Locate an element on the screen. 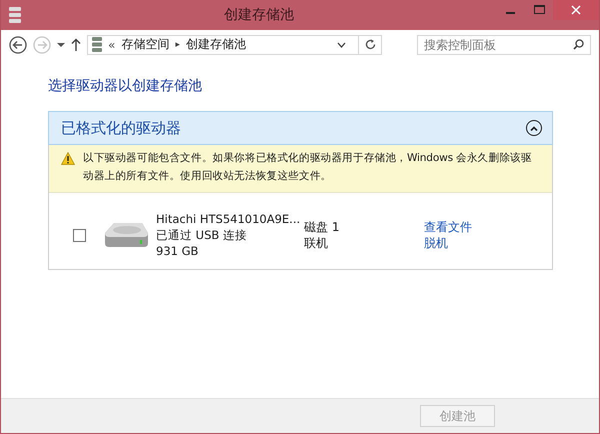  warning-text: 以下驱动器可能包含文件。如果你将已格式化的驱动器用于存储池，Windows 会永久删除该驱动器上的所有文件。使用回收站无法恢复这些文件。 is located at coordinates (308, 167).